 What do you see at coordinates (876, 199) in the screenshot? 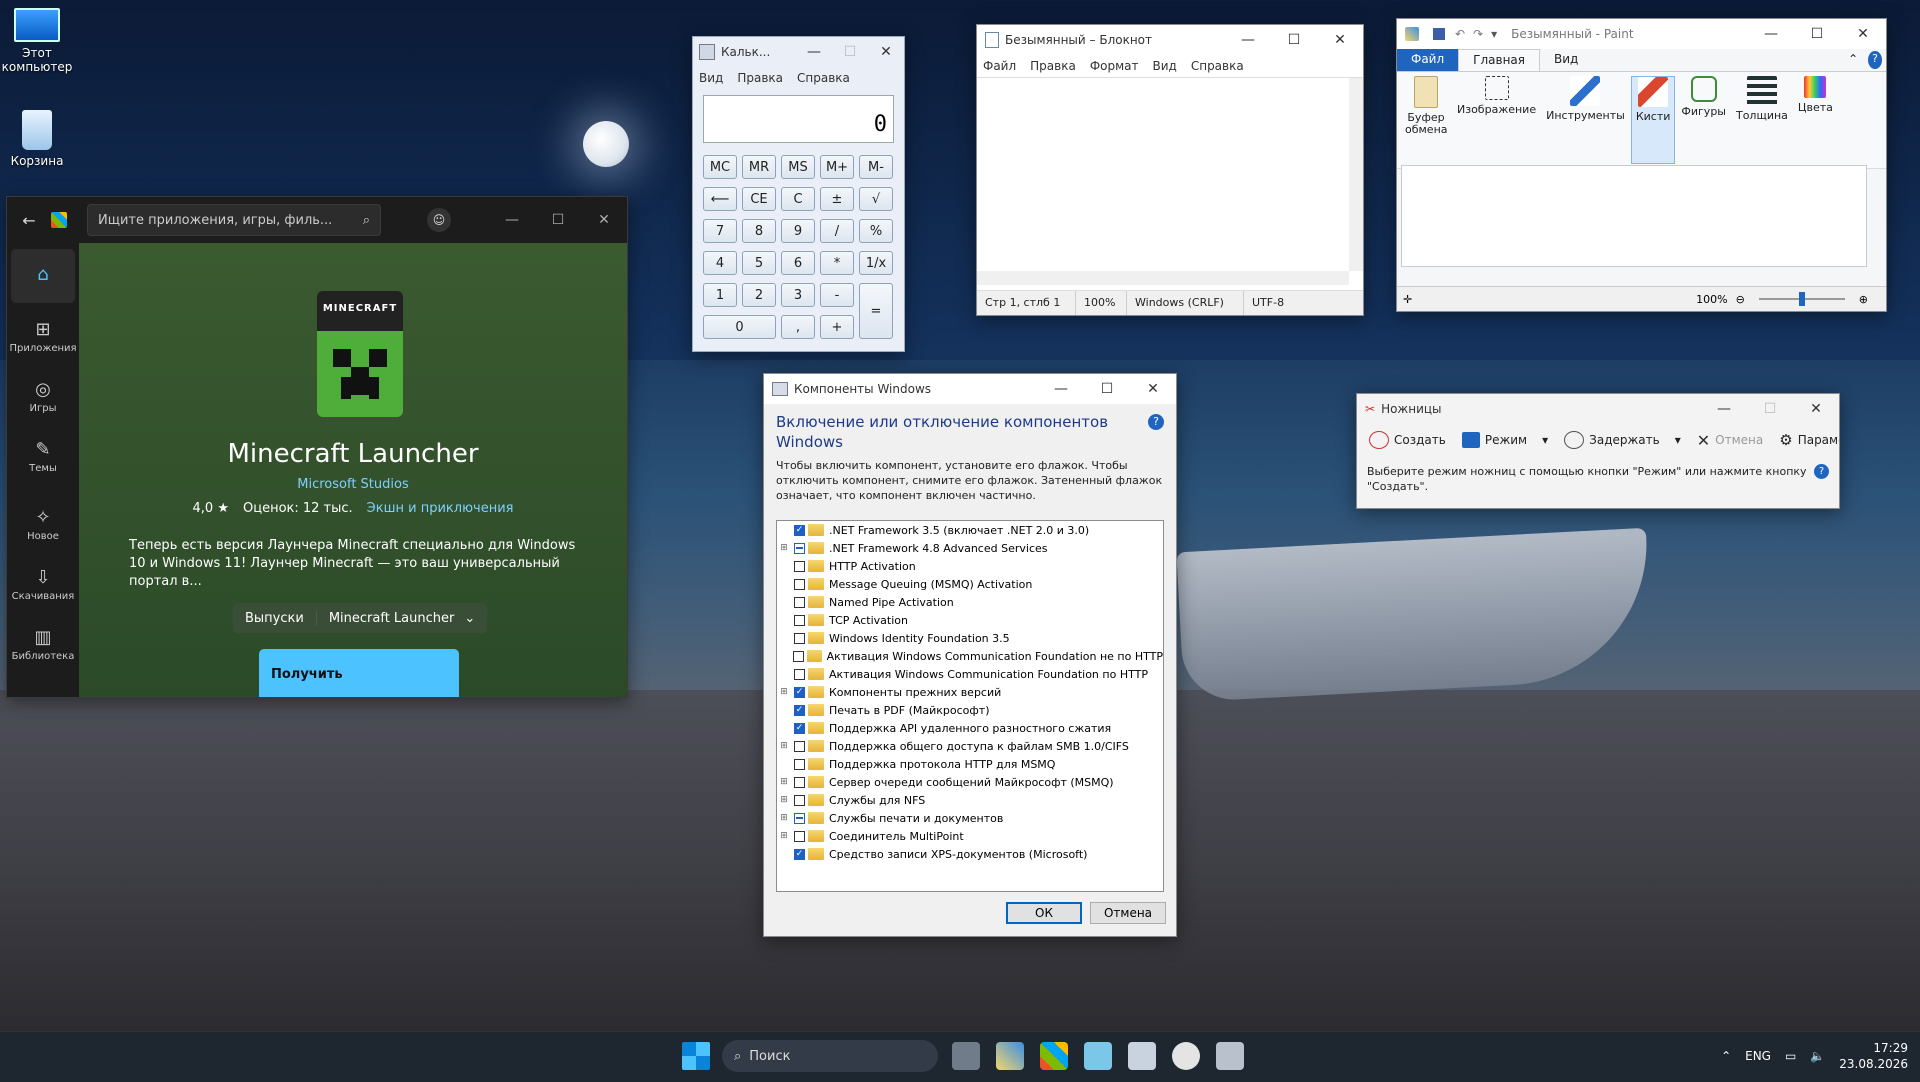
I see `key-sqrt: √` at bounding box center [876, 199].